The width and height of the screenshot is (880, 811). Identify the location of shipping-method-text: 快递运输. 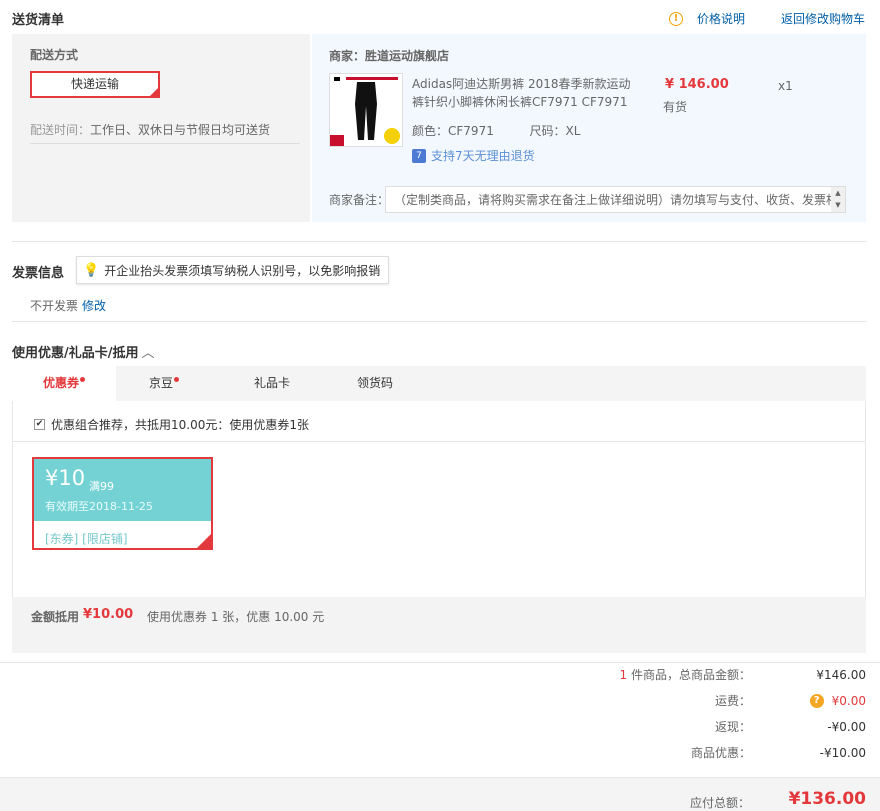
(94, 84).